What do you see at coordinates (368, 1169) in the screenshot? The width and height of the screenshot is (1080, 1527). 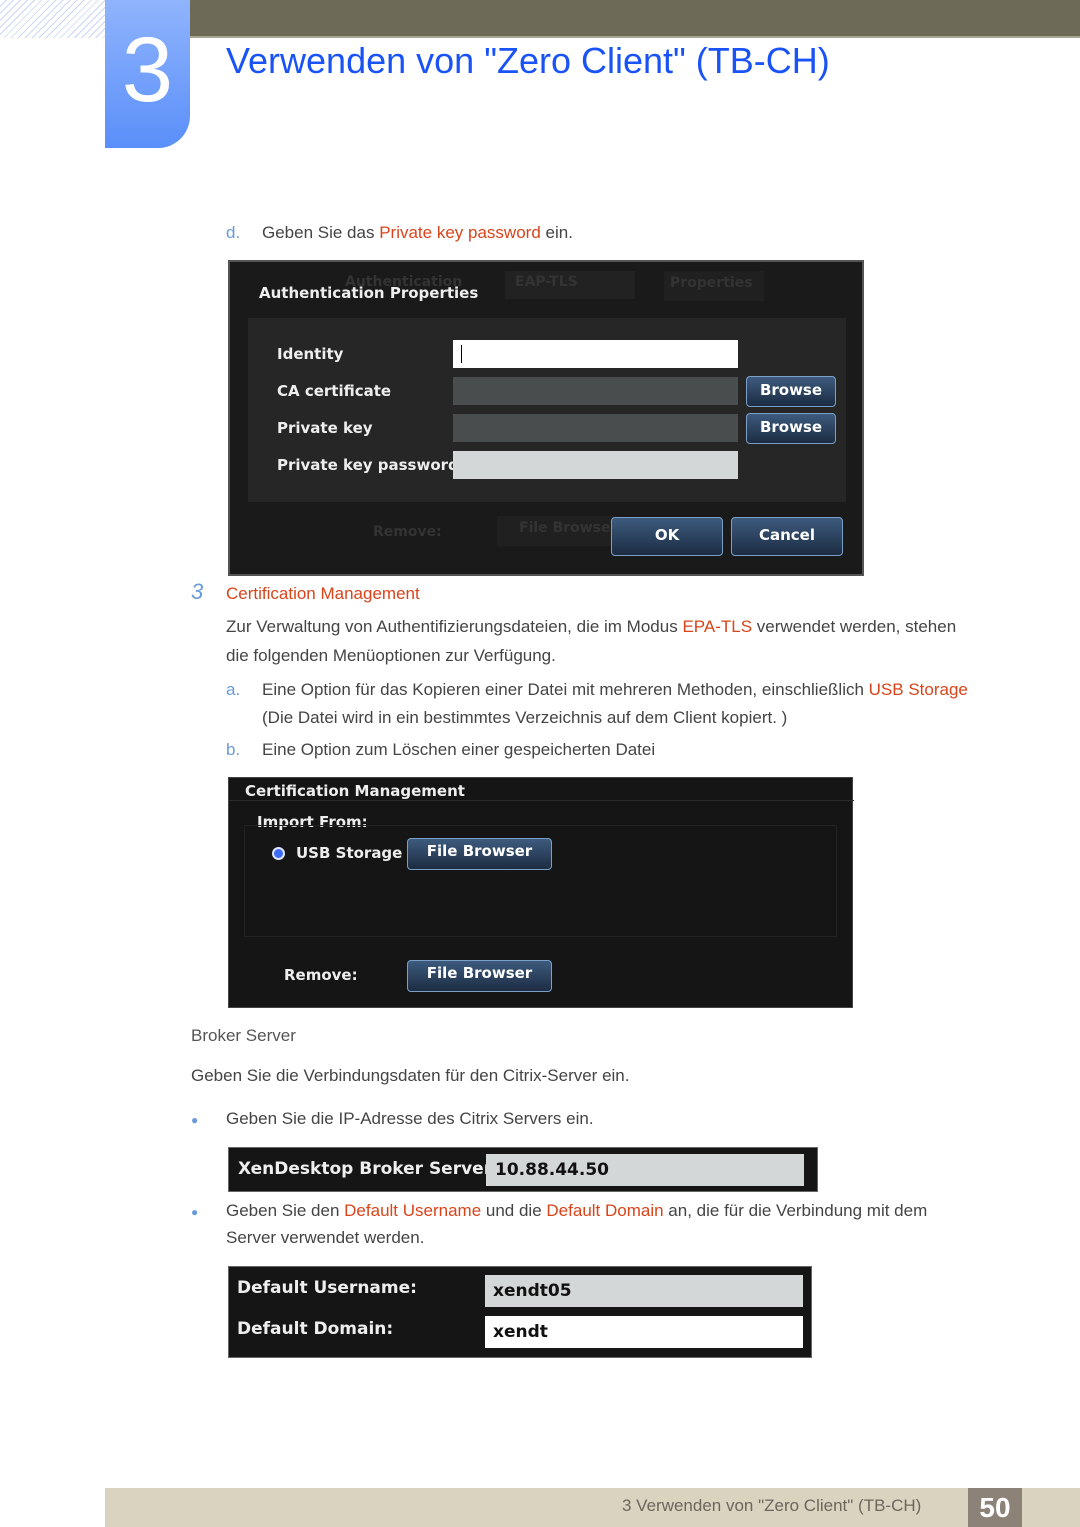 I see `broker-server-label: XenDesktop Broker Server:` at bounding box center [368, 1169].